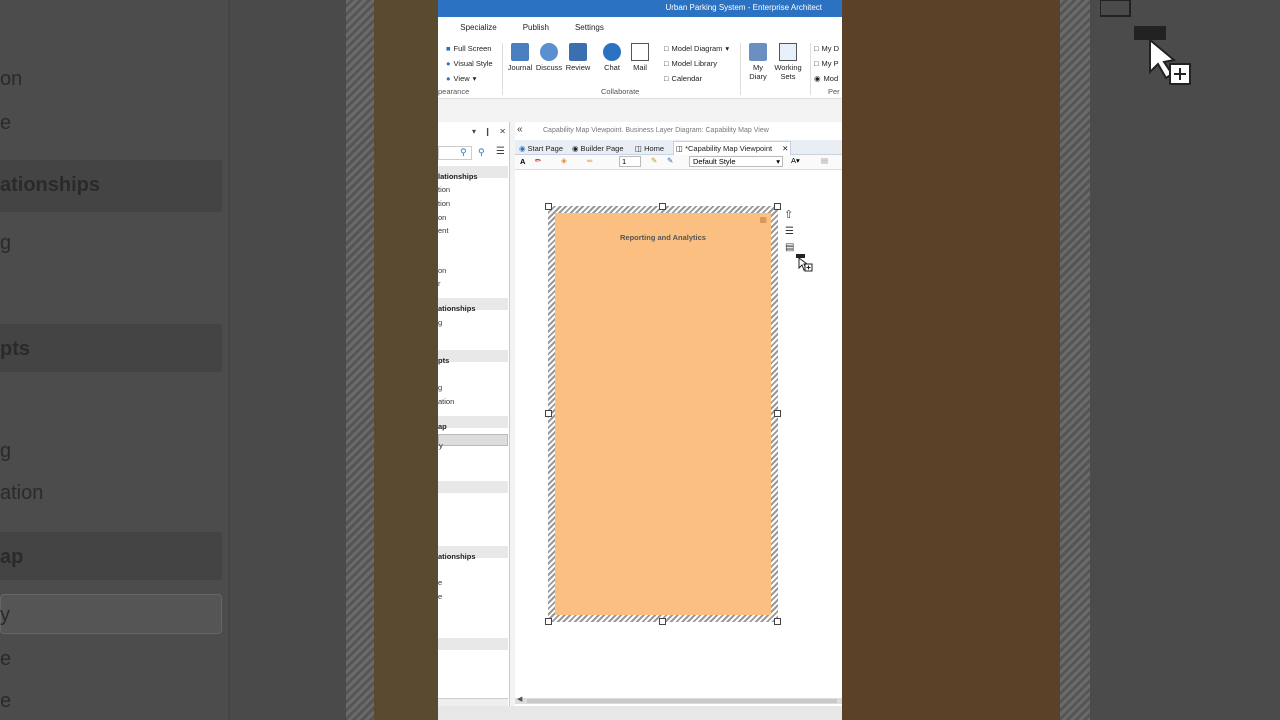 The image size is (1280, 720). Describe the element at coordinates (654, 160) in the screenshot. I see `format-painter-icon: ✎` at that location.